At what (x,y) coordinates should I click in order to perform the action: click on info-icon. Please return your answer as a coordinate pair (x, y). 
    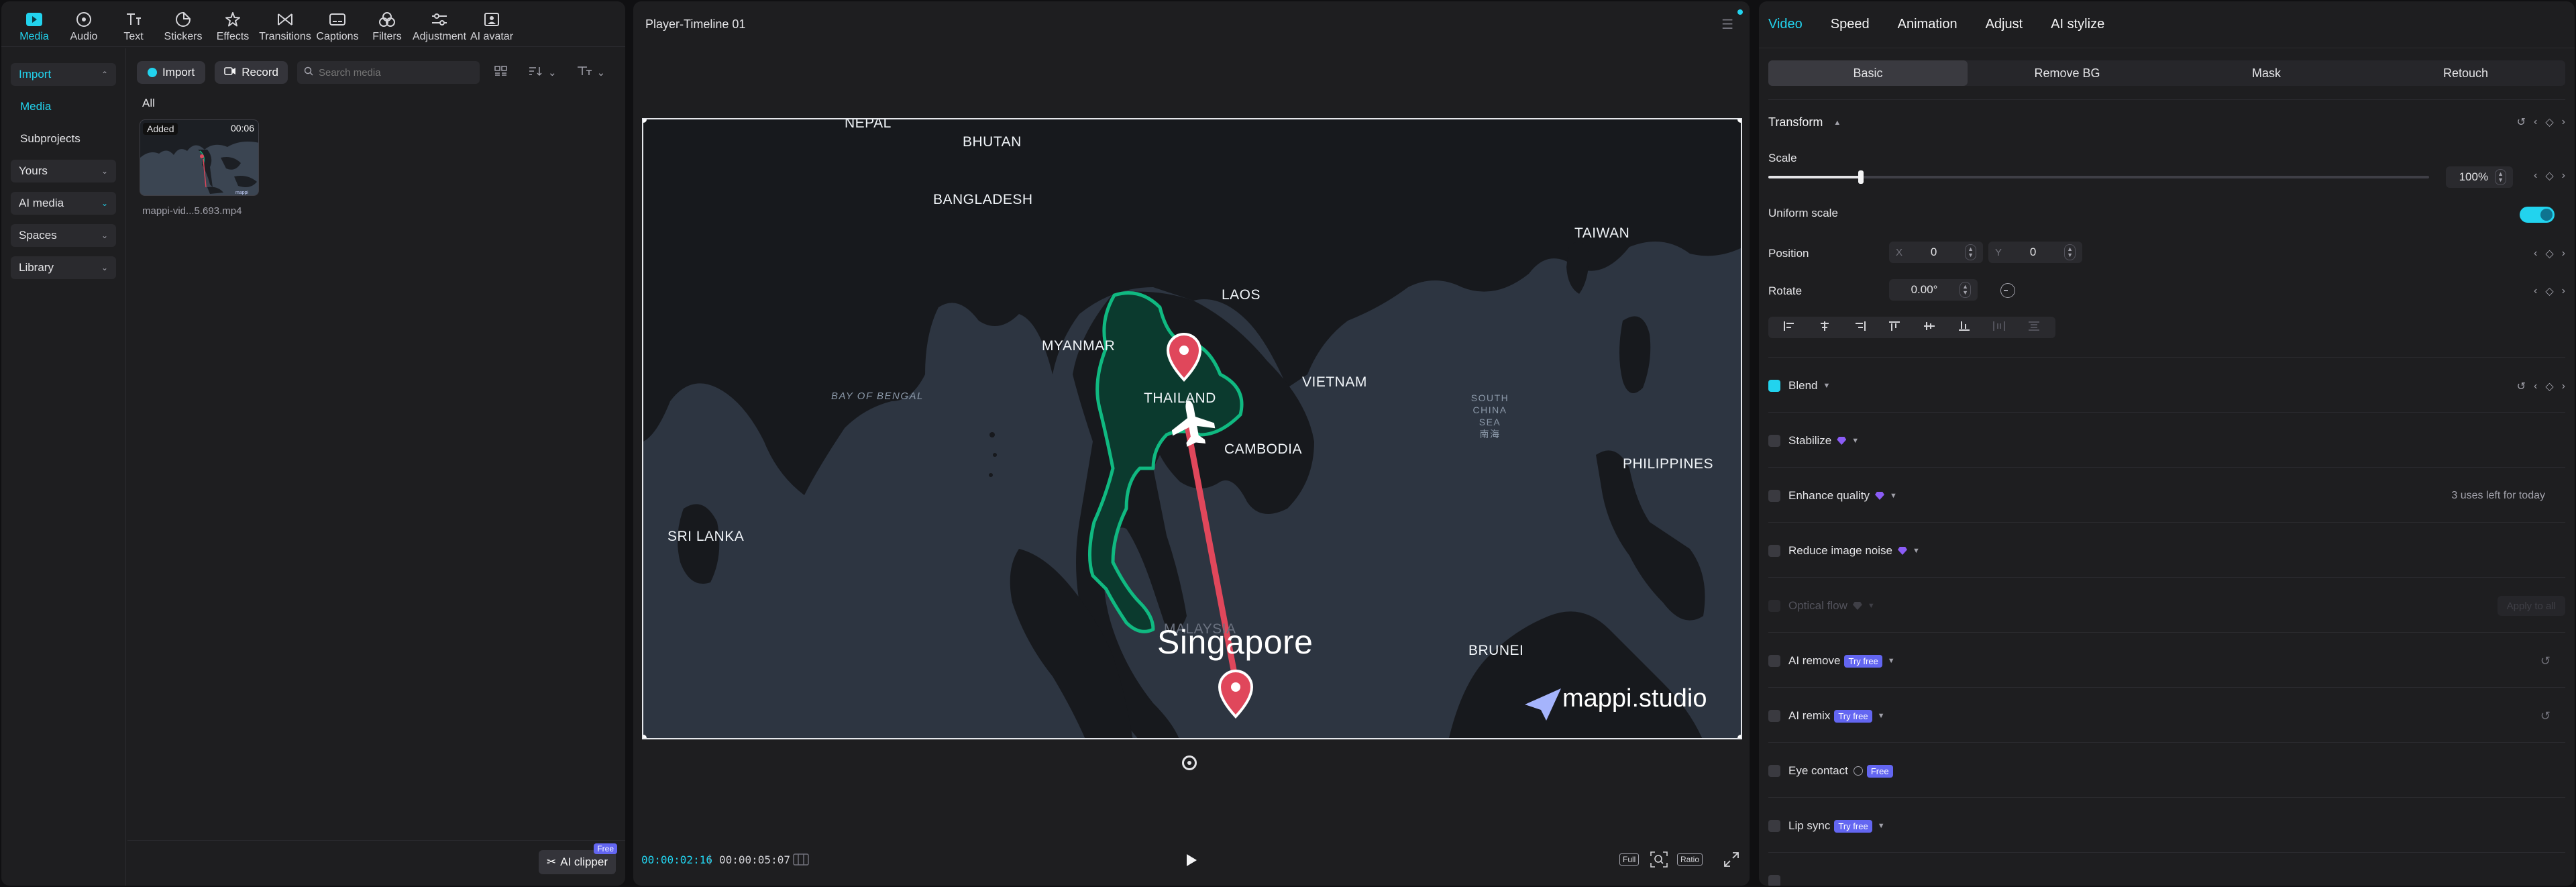
    Looking at the image, I should click on (1858, 771).